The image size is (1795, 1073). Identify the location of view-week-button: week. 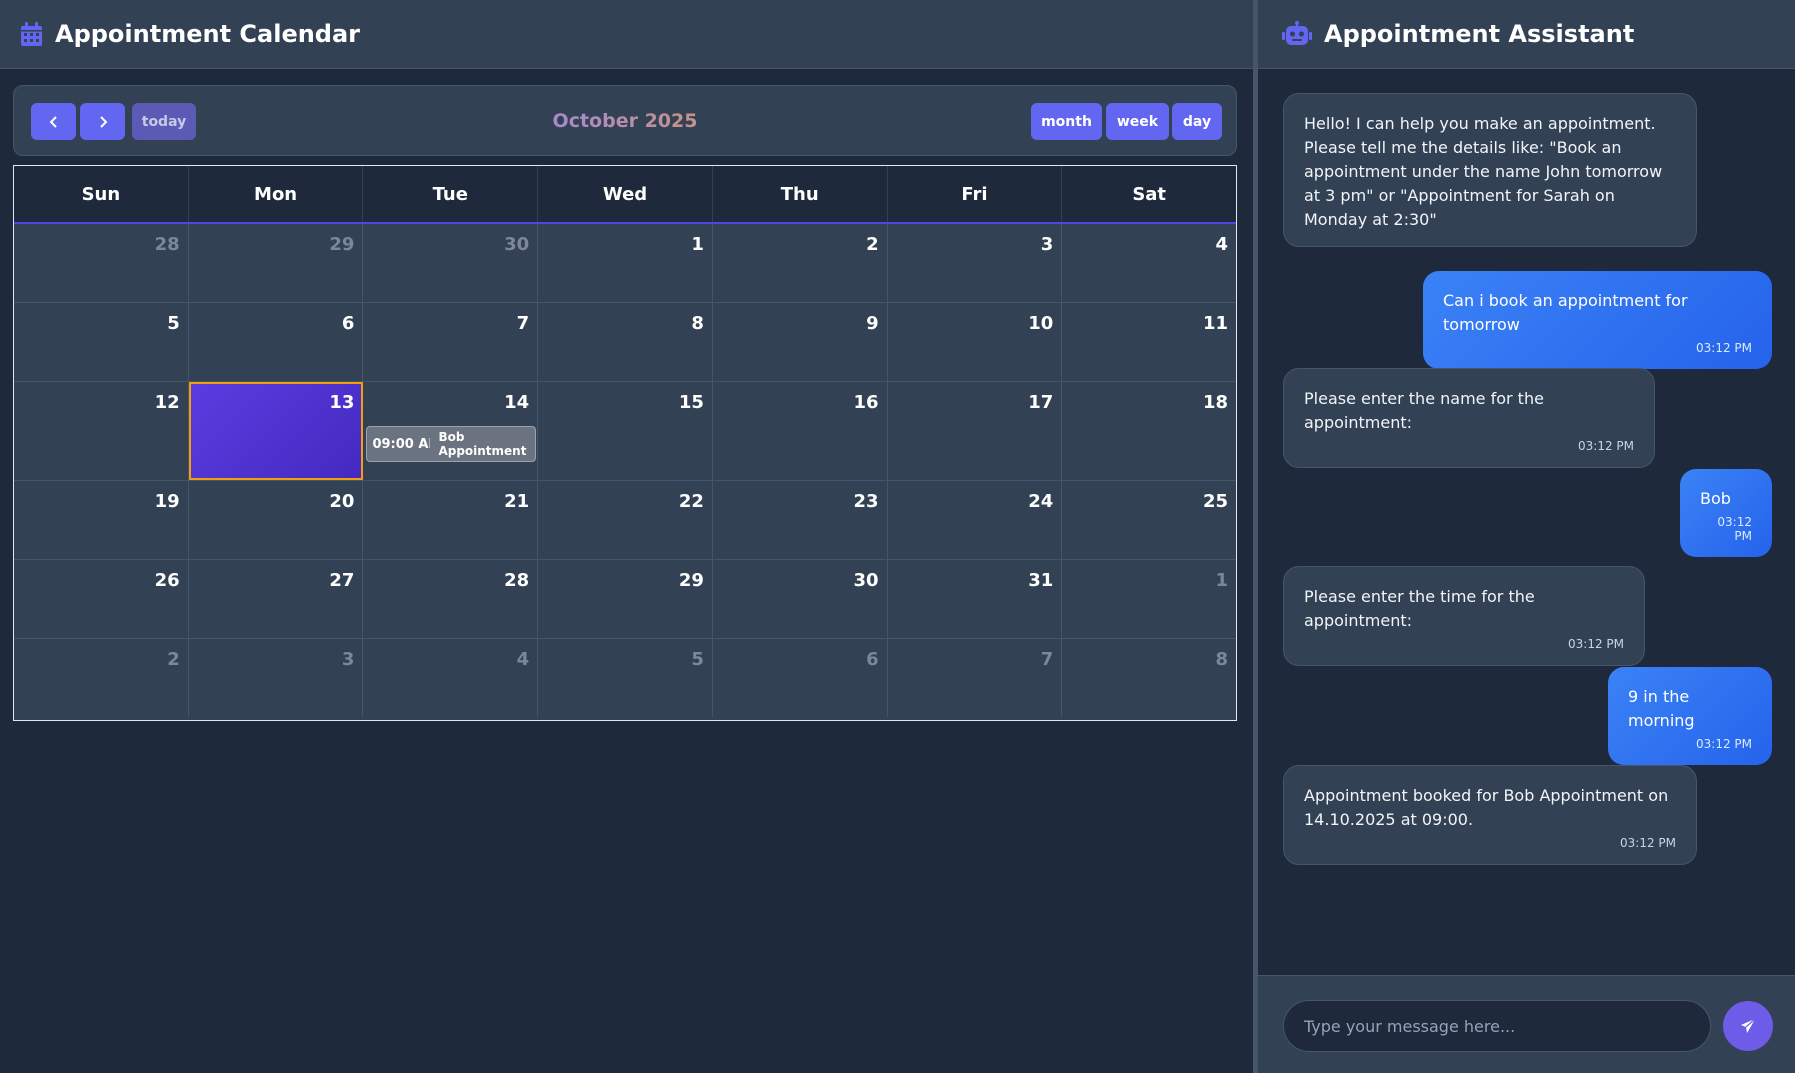
(1137, 121).